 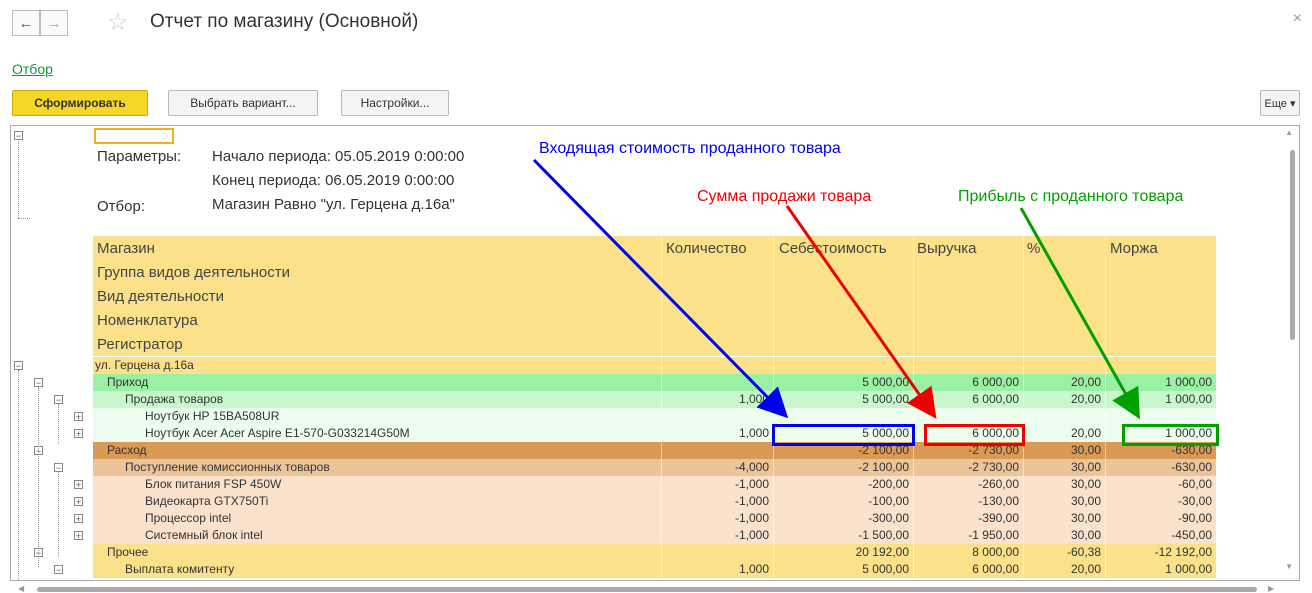 I want to click on forward-button: →, so click(x=54, y=23).